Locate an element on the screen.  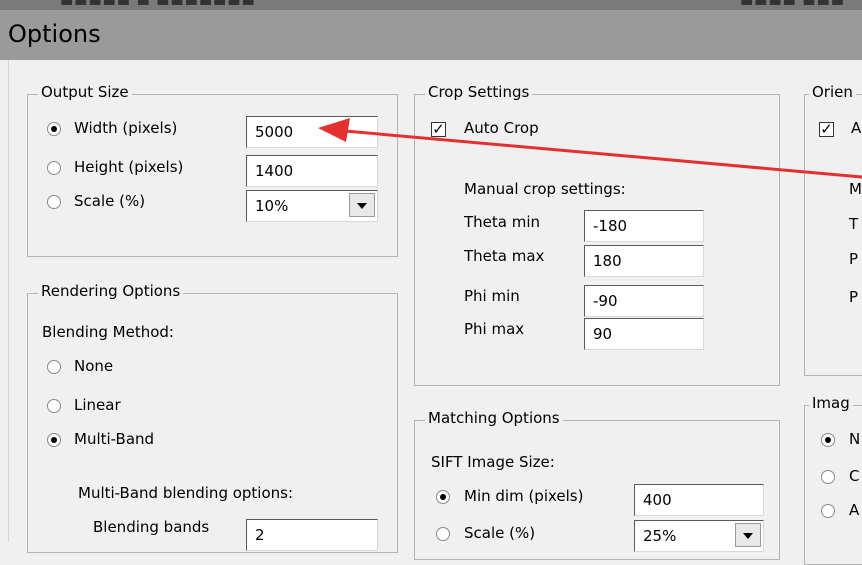
matching-scale-dropdown-button is located at coordinates (748, 535).